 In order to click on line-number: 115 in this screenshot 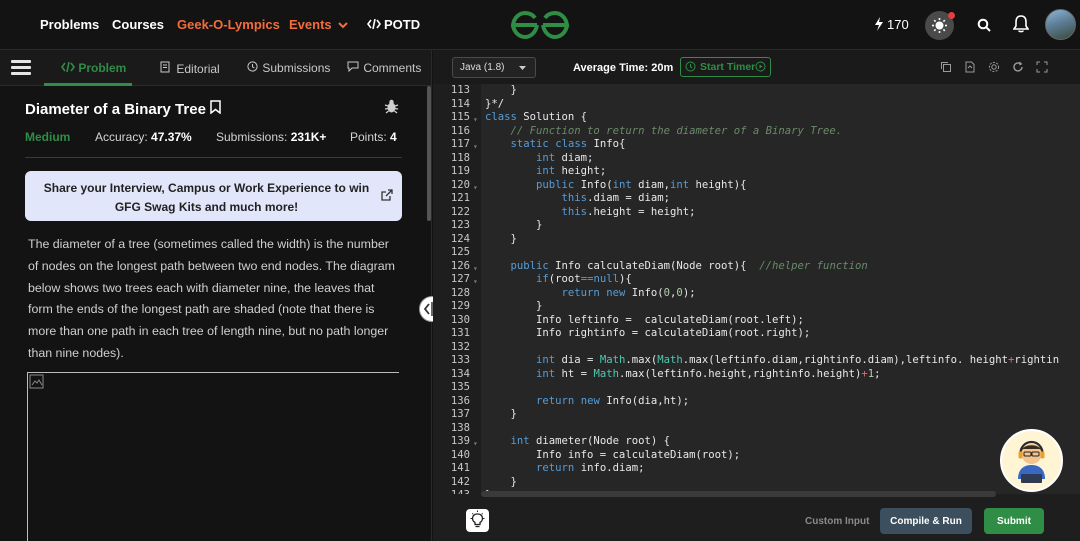, I will do `click(460, 117)`.